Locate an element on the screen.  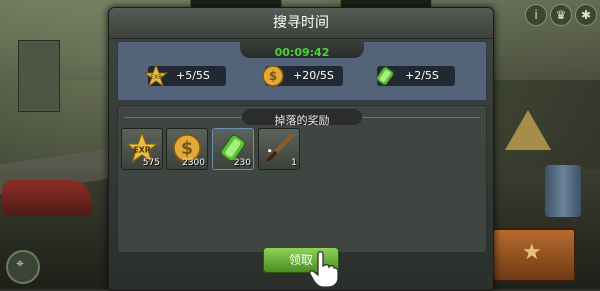
timer-panel: 00:09:42 EXP +5/5S $ +20/5S +2/5S is located at coordinates (302, 71).